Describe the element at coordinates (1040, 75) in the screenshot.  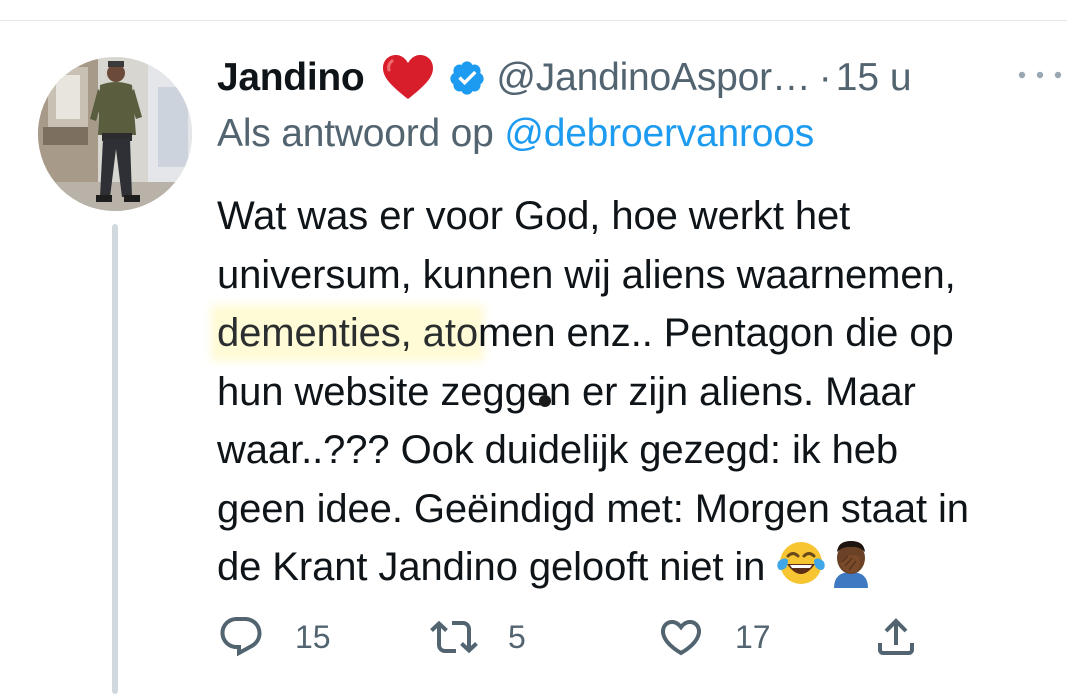
I see `more-options-icon` at that location.